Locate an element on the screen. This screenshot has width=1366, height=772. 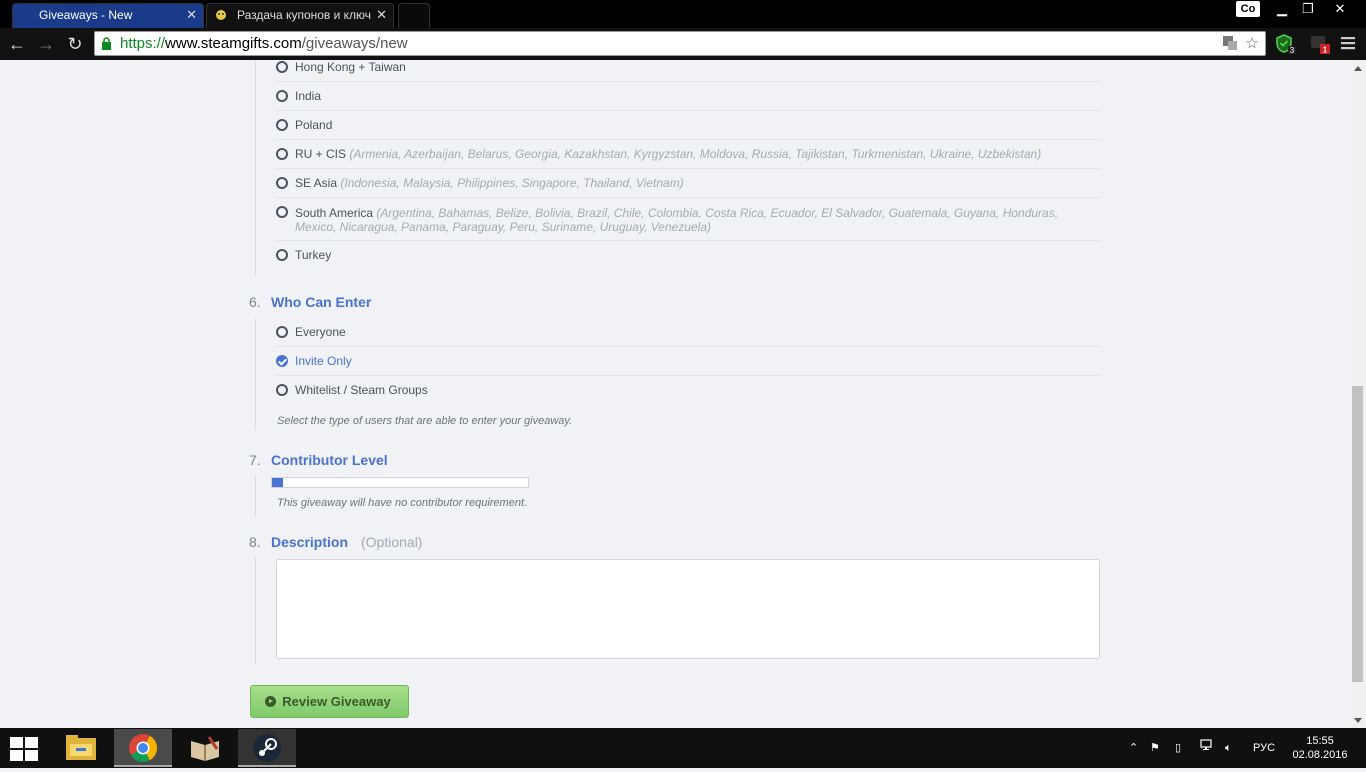
file-explorer-icon is located at coordinates (81, 748).